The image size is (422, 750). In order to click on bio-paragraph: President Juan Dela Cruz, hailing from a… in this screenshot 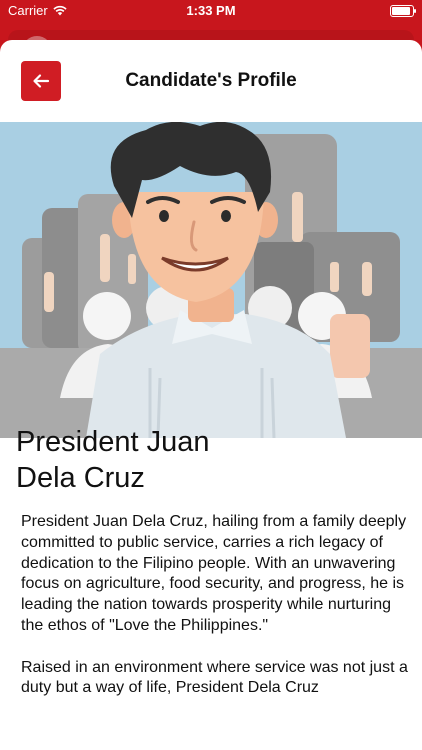, I will do `click(214, 573)`.